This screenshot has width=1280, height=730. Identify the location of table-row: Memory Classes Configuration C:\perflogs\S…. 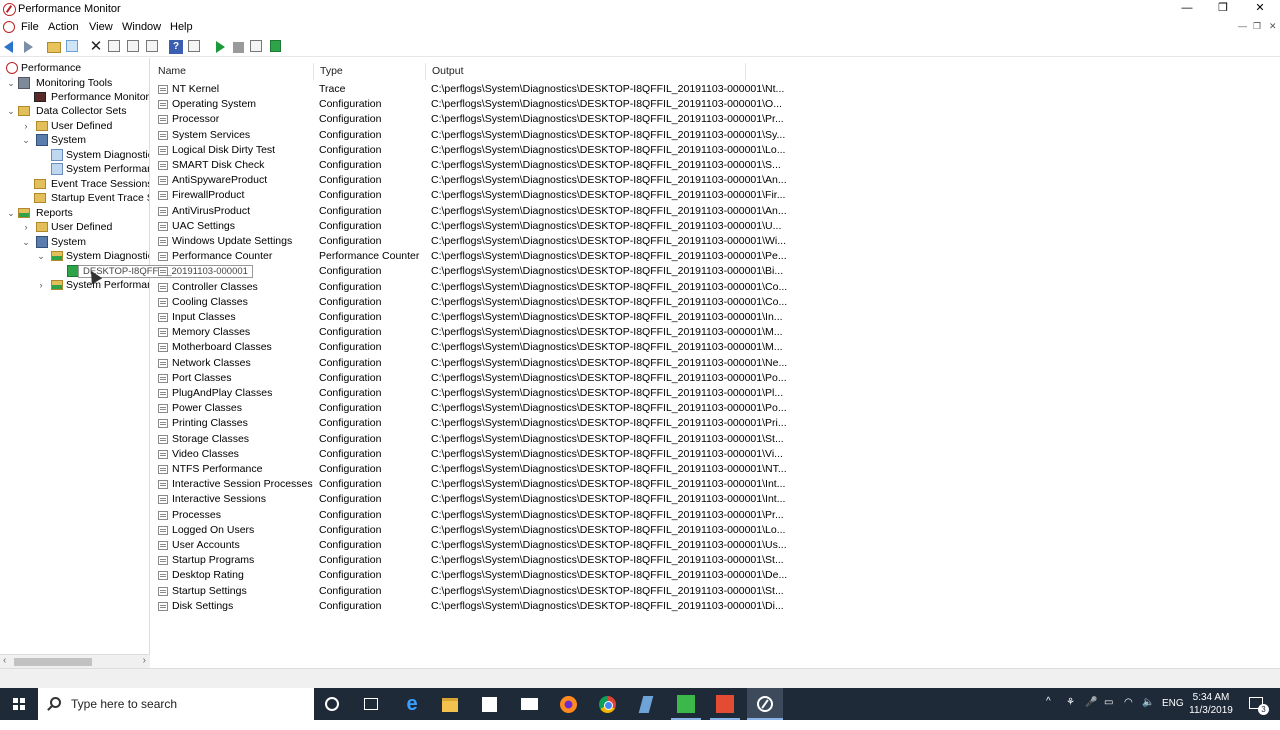
(467, 332).